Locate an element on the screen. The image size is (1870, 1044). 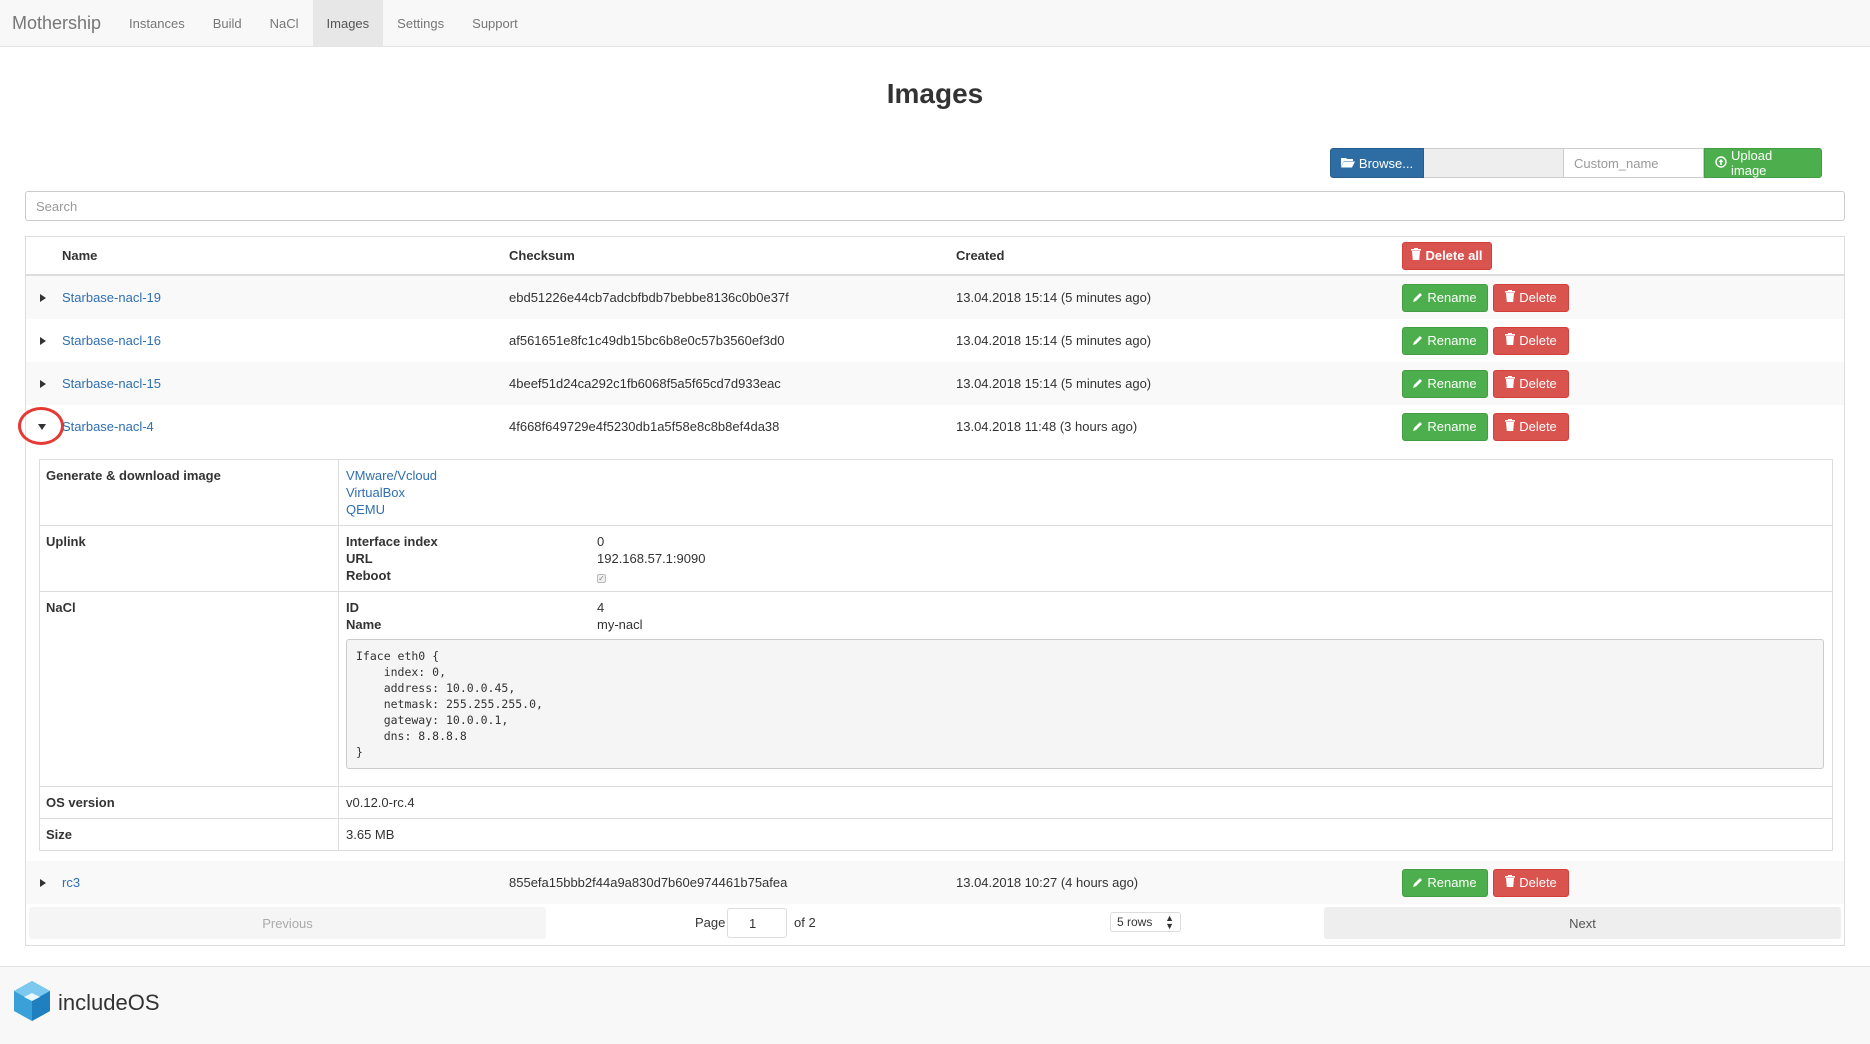
size-label: Size is located at coordinates (59, 834).